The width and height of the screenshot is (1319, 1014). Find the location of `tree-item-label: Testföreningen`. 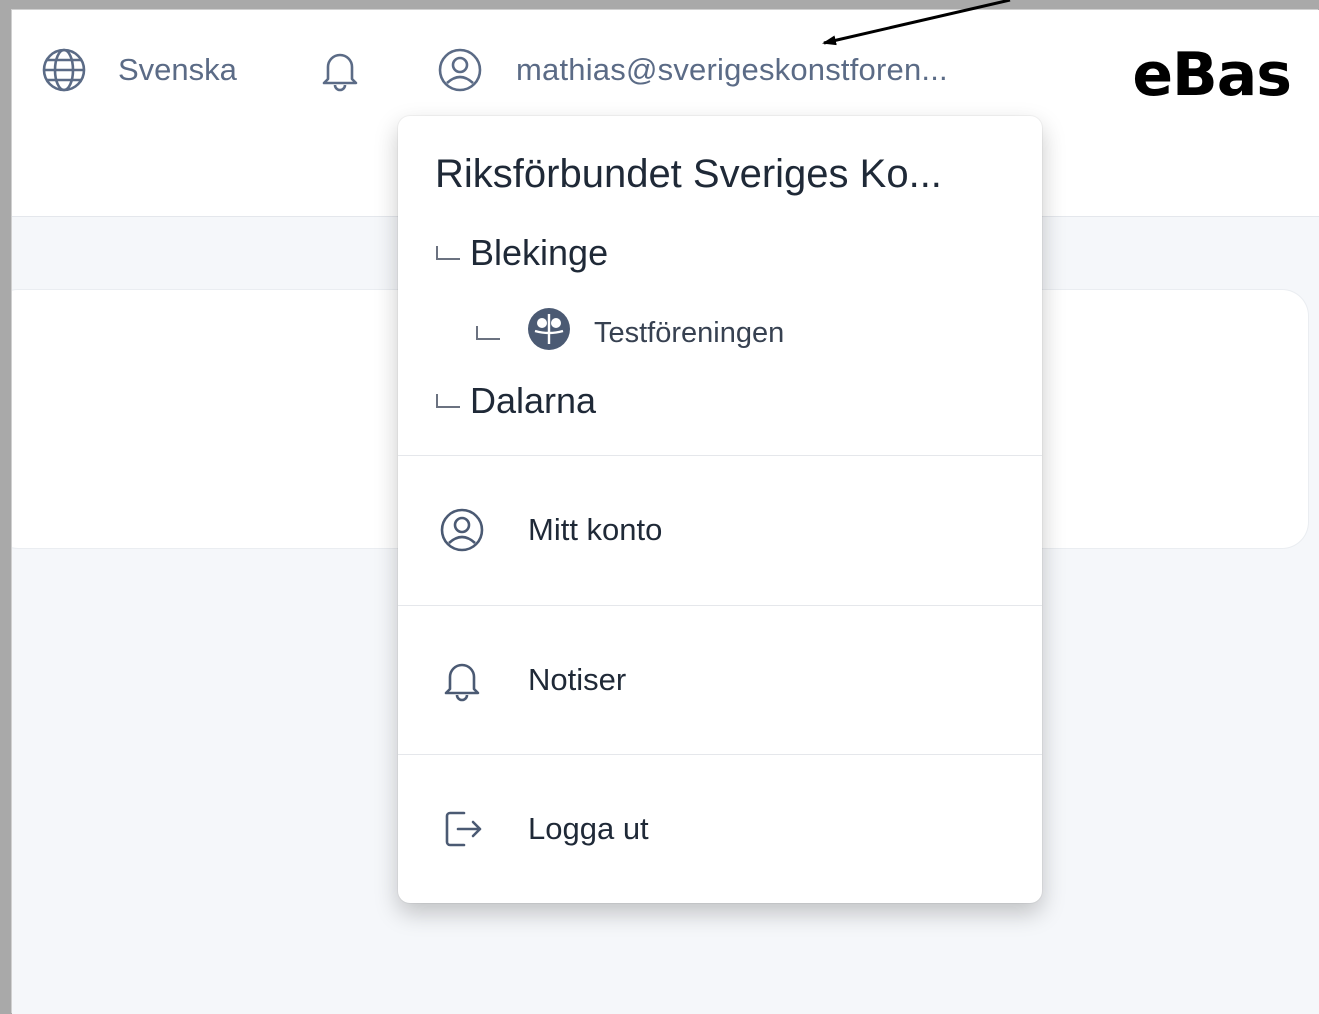

tree-item-label: Testföreningen is located at coordinates (689, 332).